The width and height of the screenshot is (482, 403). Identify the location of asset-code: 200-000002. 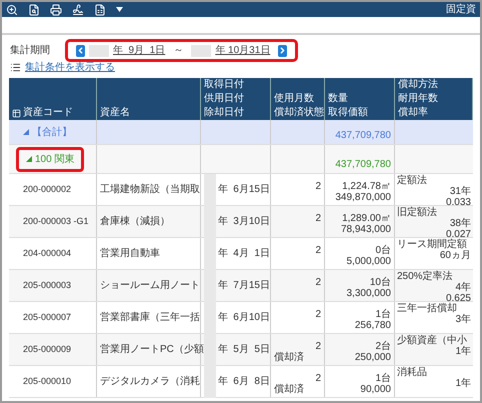
(47, 189).